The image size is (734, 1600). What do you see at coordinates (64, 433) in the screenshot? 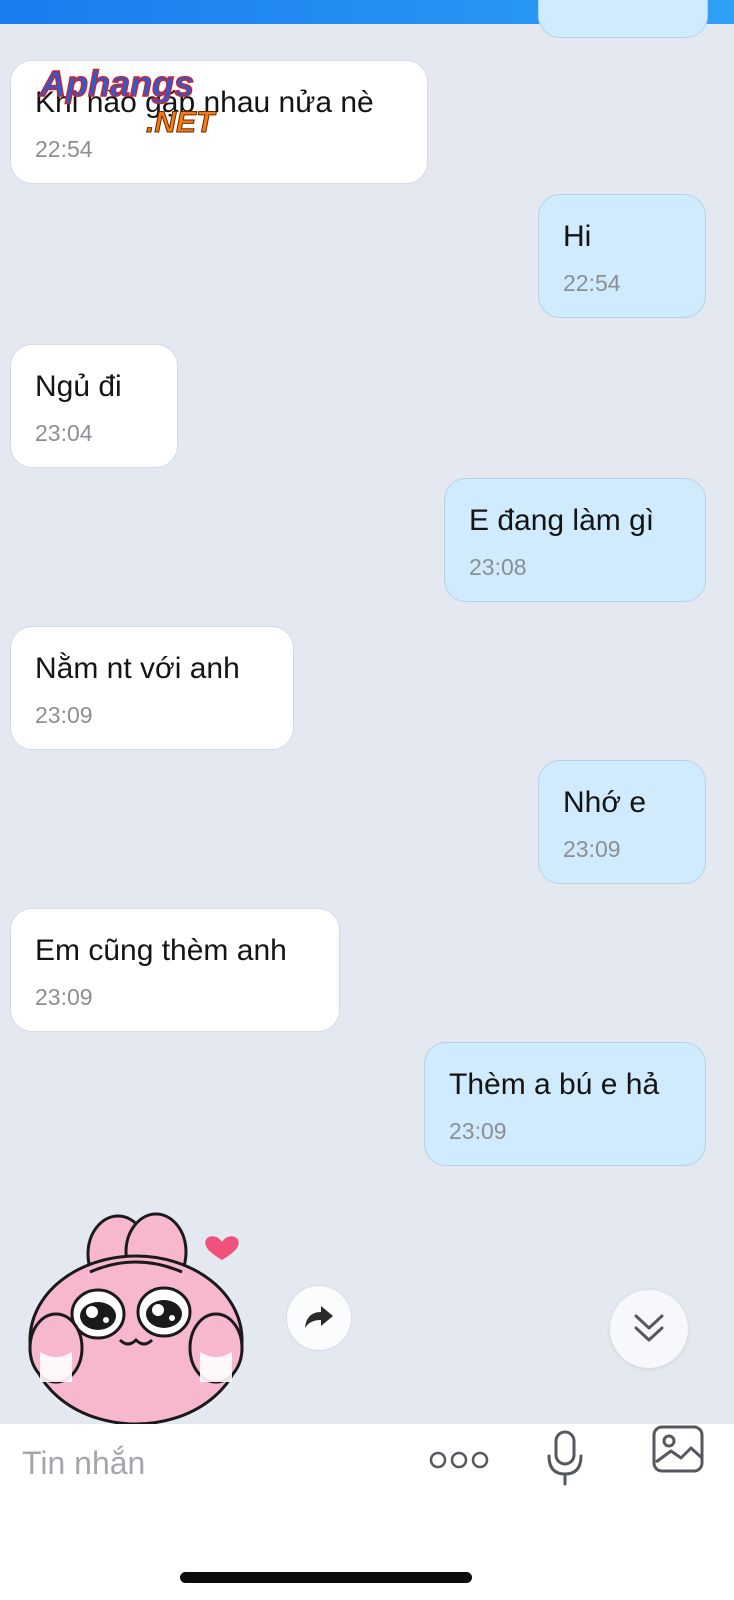
I see `message-timestamp: 23:04` at bounding box center [64, 433].